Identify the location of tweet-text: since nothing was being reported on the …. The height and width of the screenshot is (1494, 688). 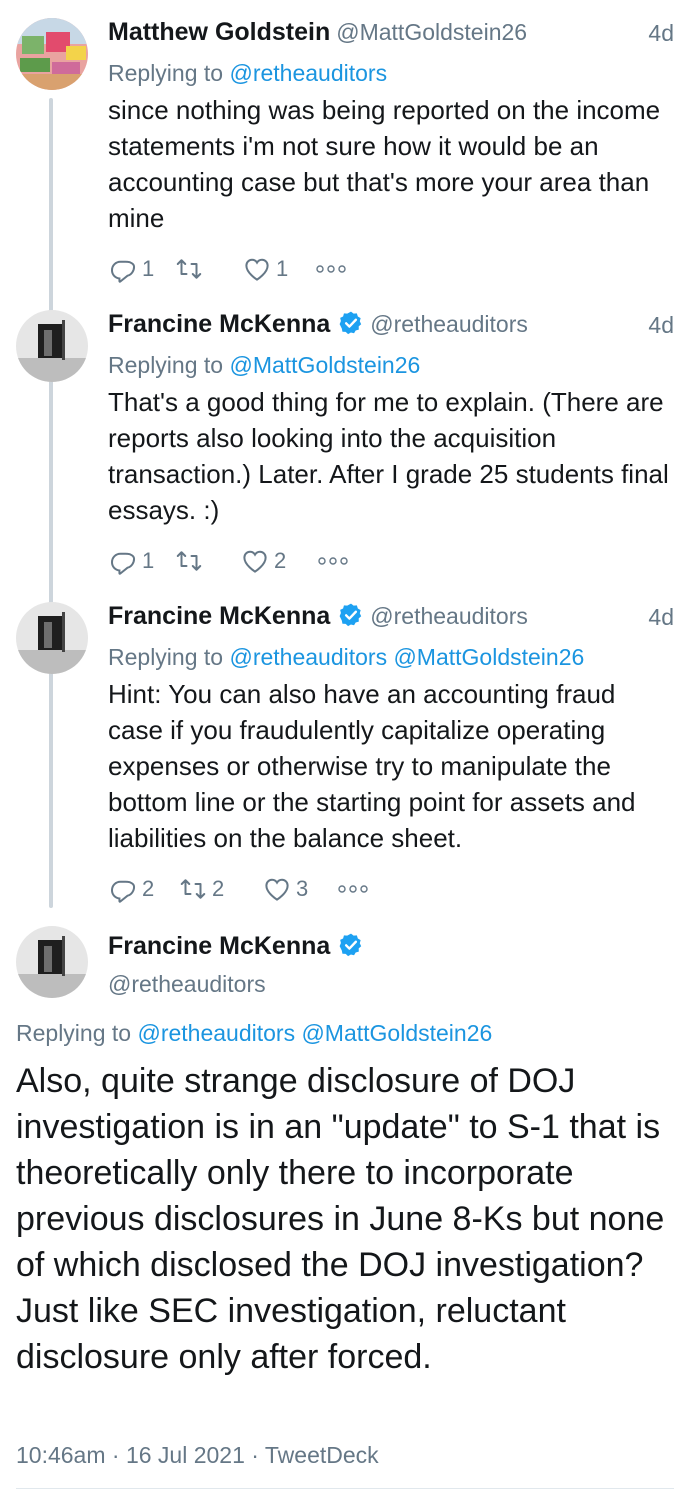
(384, 164).